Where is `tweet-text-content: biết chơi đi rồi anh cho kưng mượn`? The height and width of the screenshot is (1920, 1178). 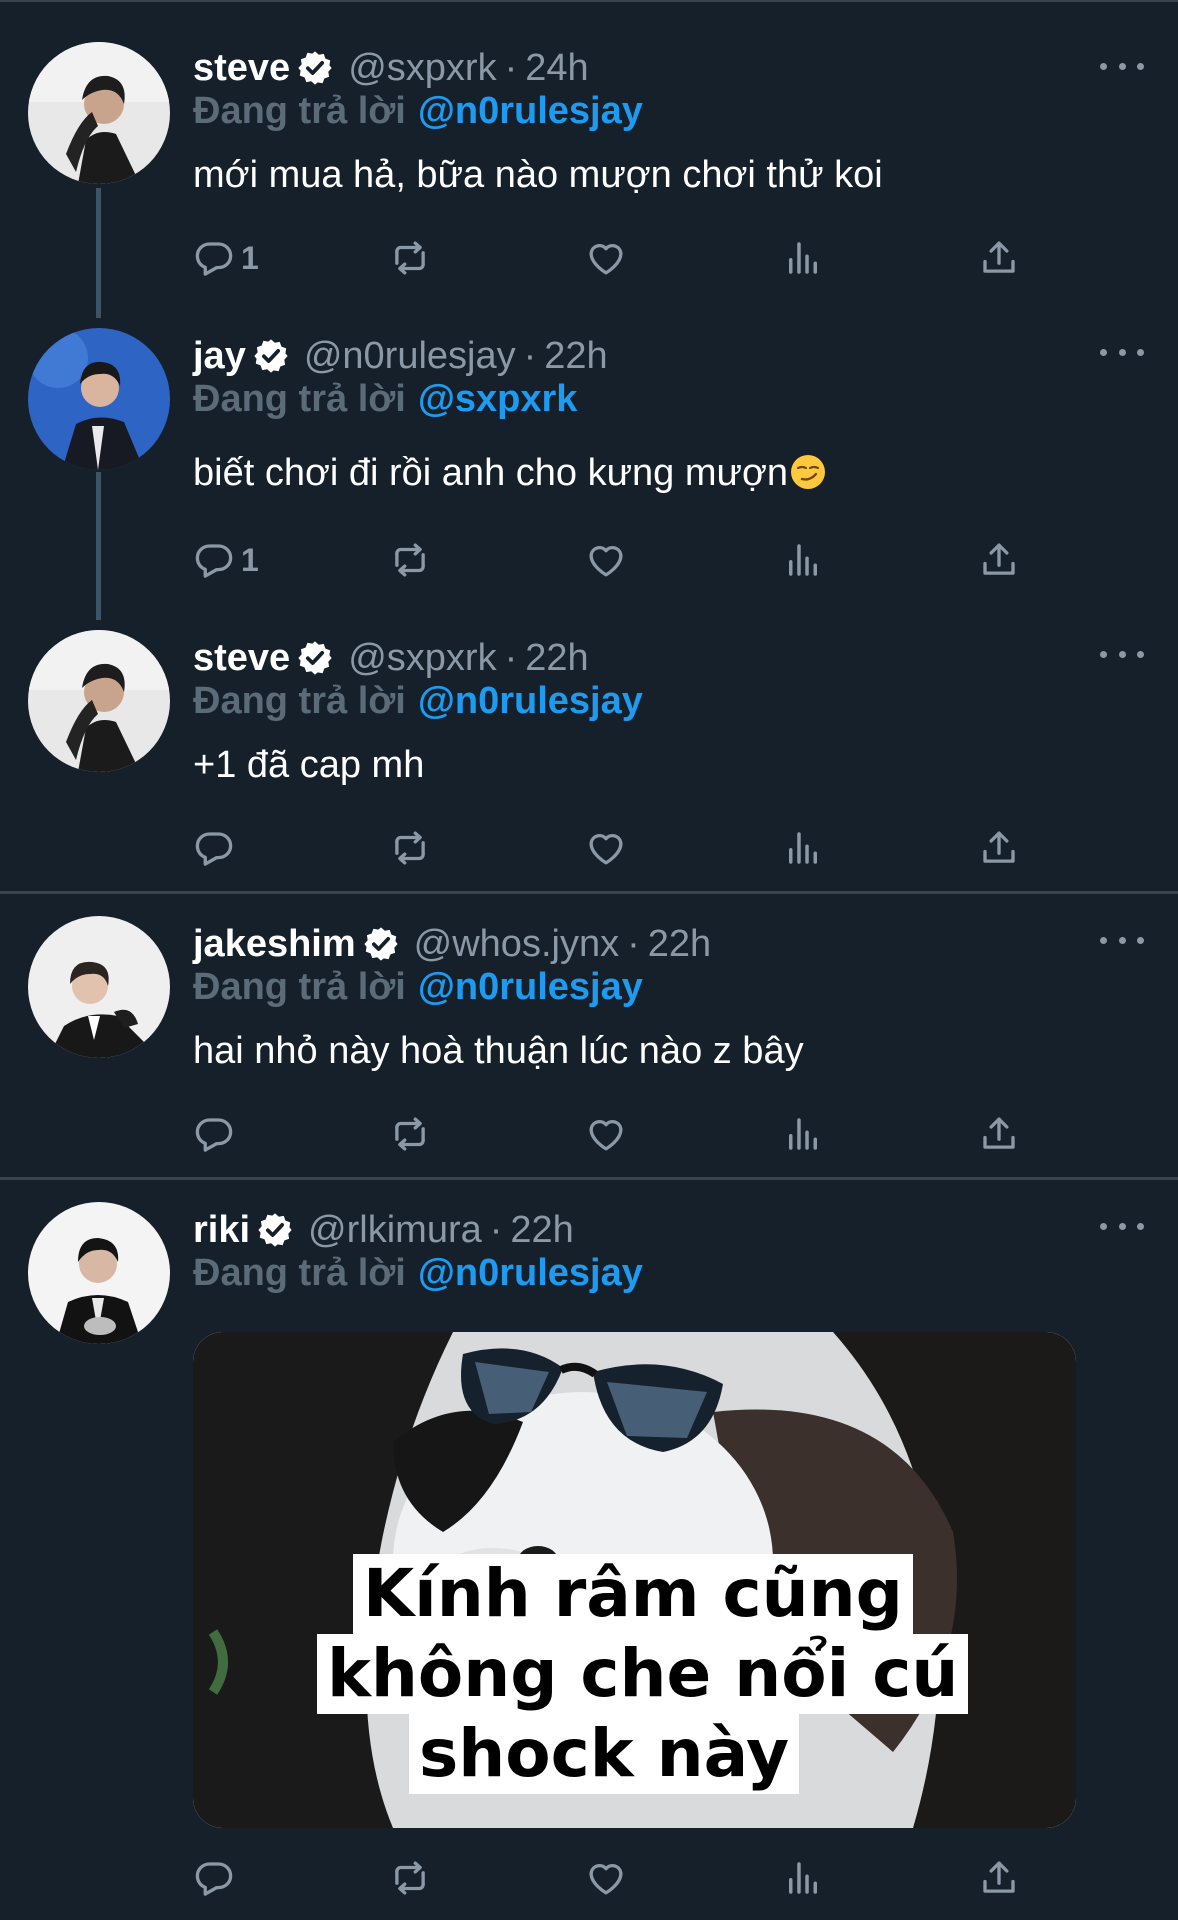
tweet-text-content: biết chơi đi rồi anh cho kưng mượn is located at coordinates (490, 473).